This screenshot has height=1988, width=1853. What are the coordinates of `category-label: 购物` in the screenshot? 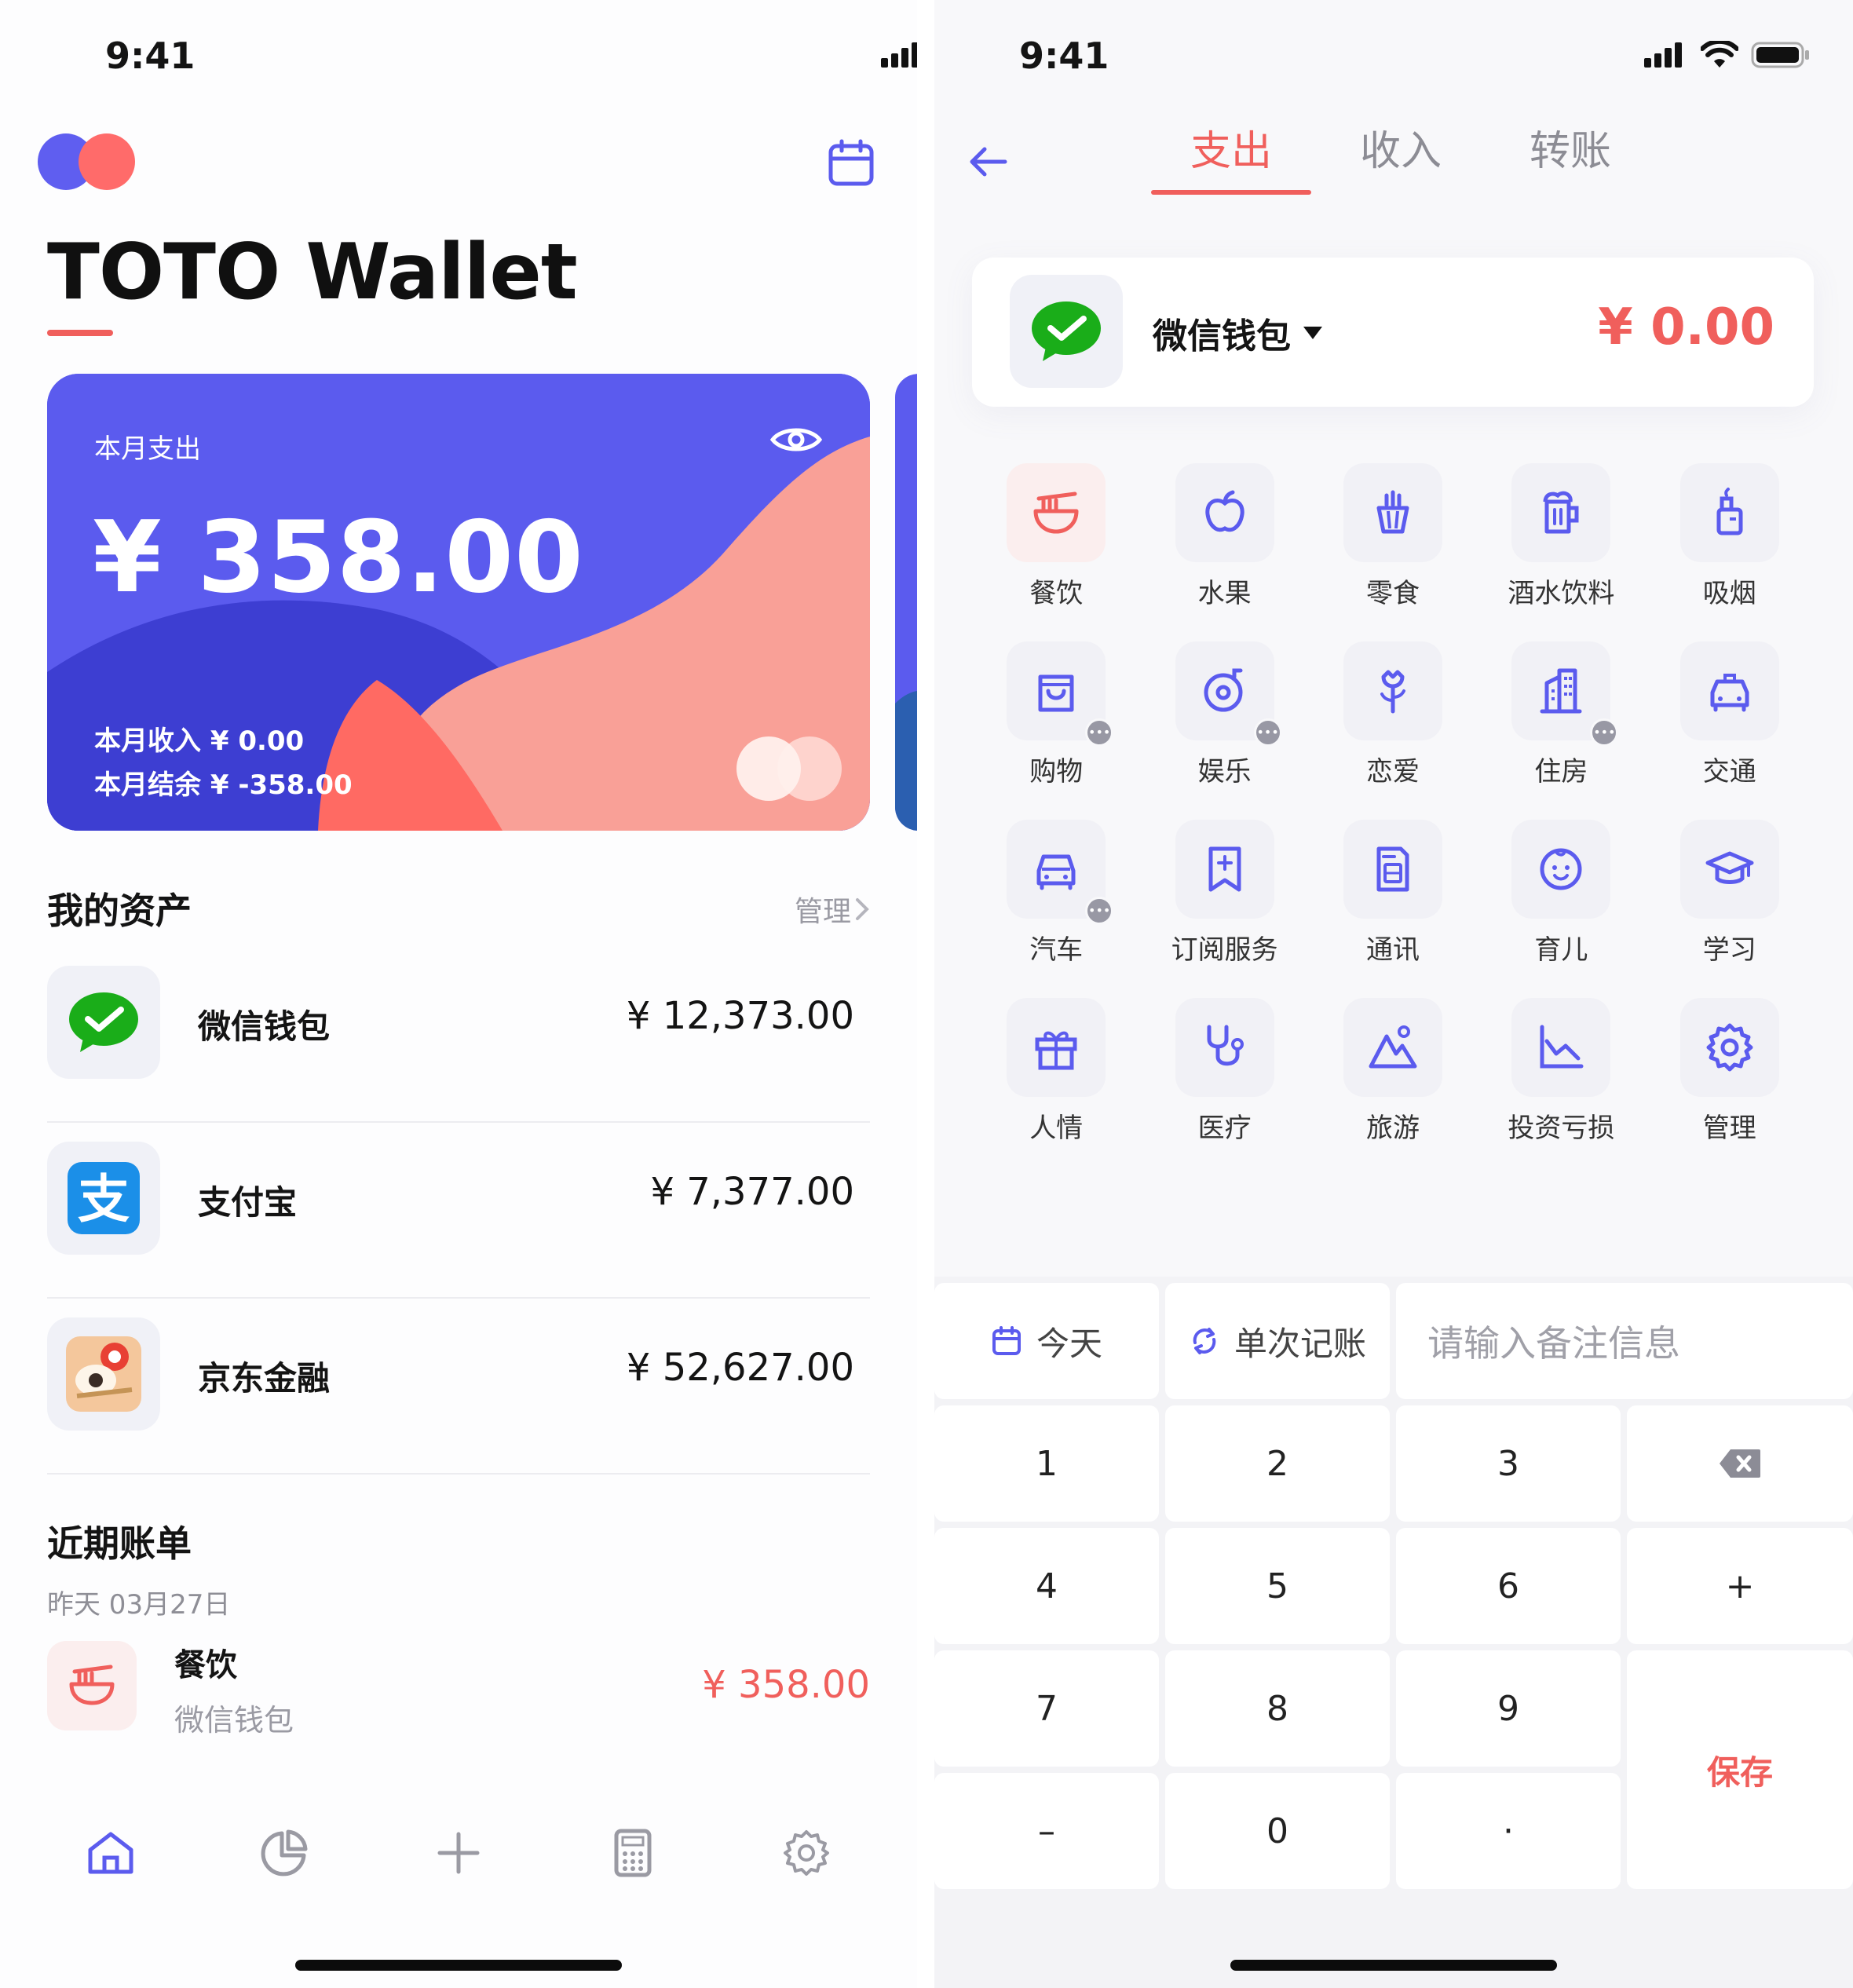 It's located at (1056, 772).